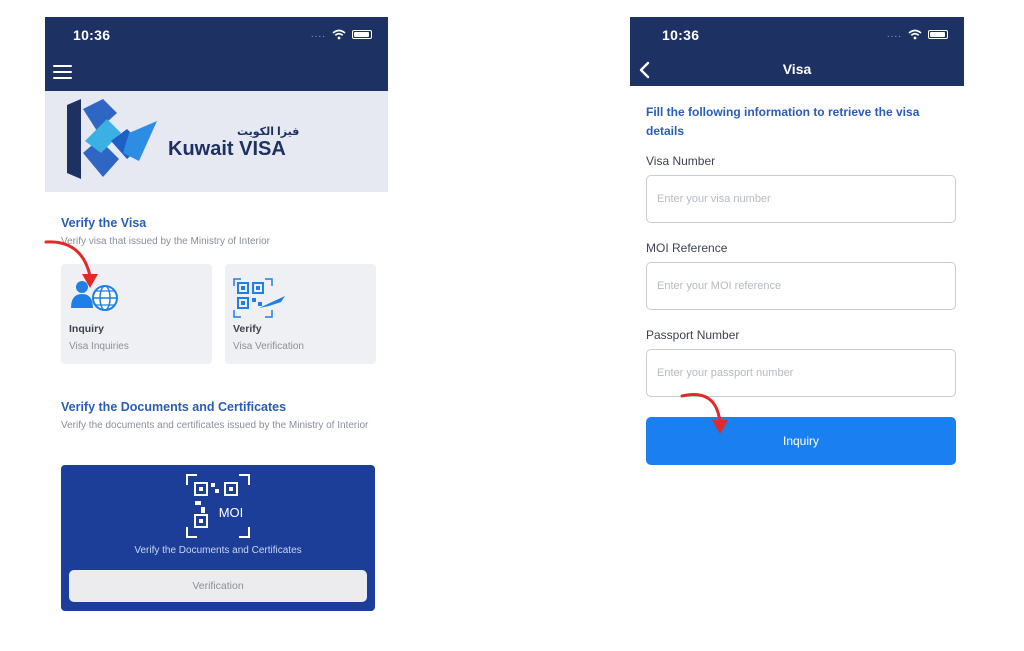  What do you see at coordinates (801, 199) in the screenshot?
I see `visa-number-input` at bounding box center [801, 199].